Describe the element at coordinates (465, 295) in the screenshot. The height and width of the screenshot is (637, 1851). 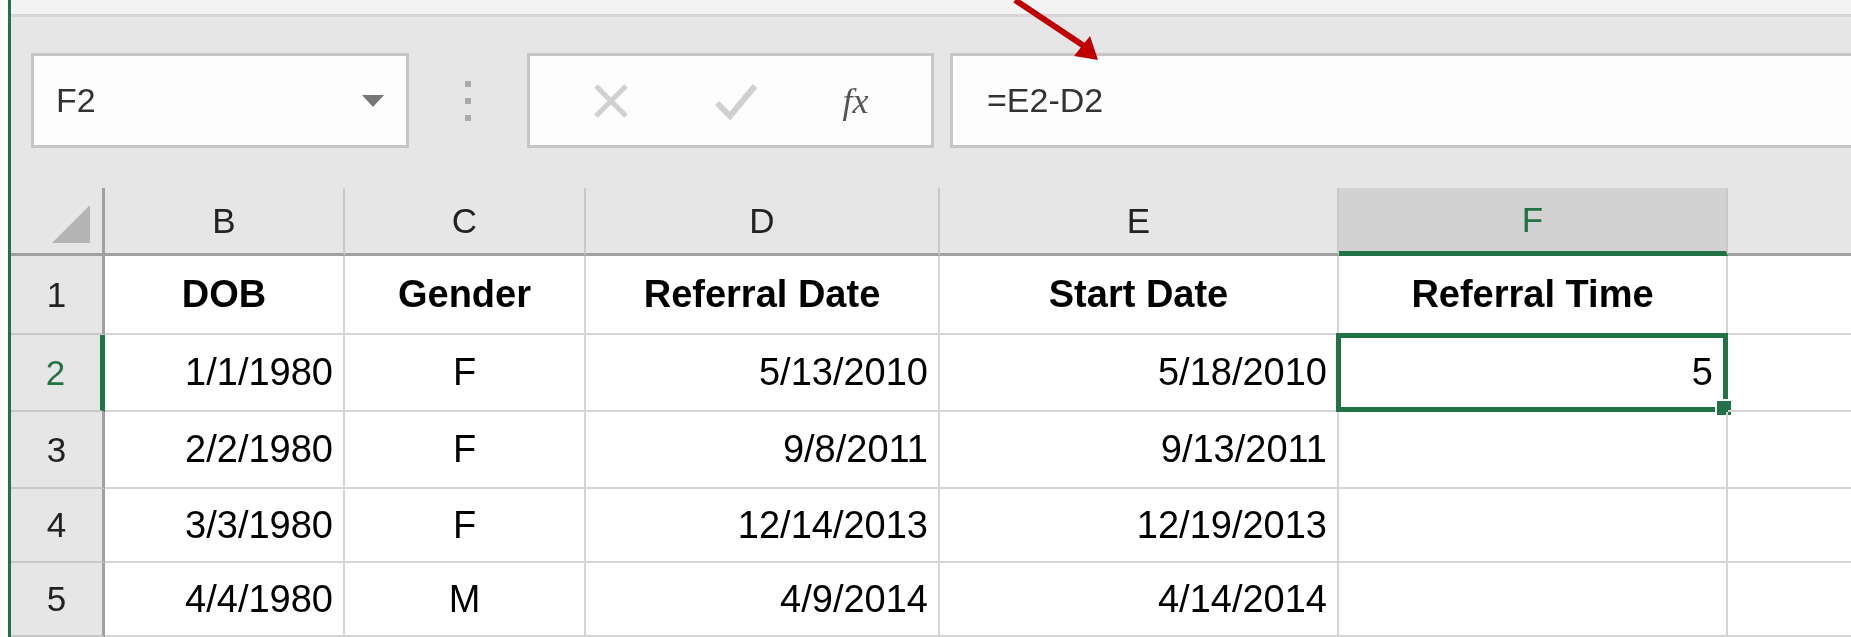
I see `column-title-cell: Gender` at that location.